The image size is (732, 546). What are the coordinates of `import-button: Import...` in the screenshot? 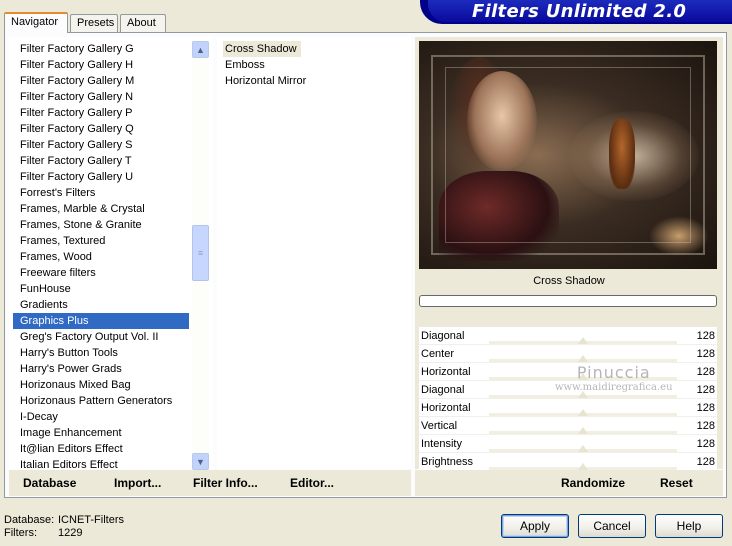 It's located at (137, 483).